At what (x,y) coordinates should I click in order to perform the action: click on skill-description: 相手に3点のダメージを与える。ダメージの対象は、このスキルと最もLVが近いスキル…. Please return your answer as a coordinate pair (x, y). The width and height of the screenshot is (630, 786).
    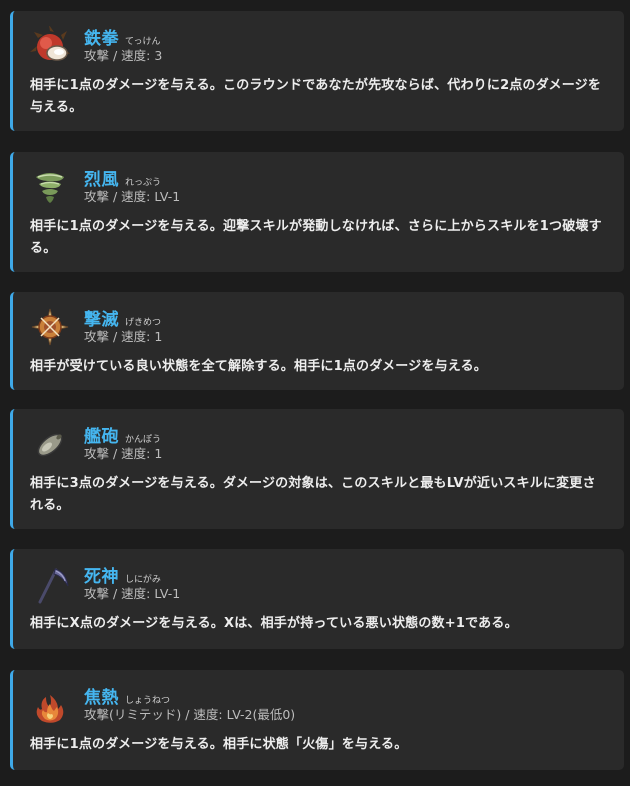
    Looking at the image, I should click on (313, 494).